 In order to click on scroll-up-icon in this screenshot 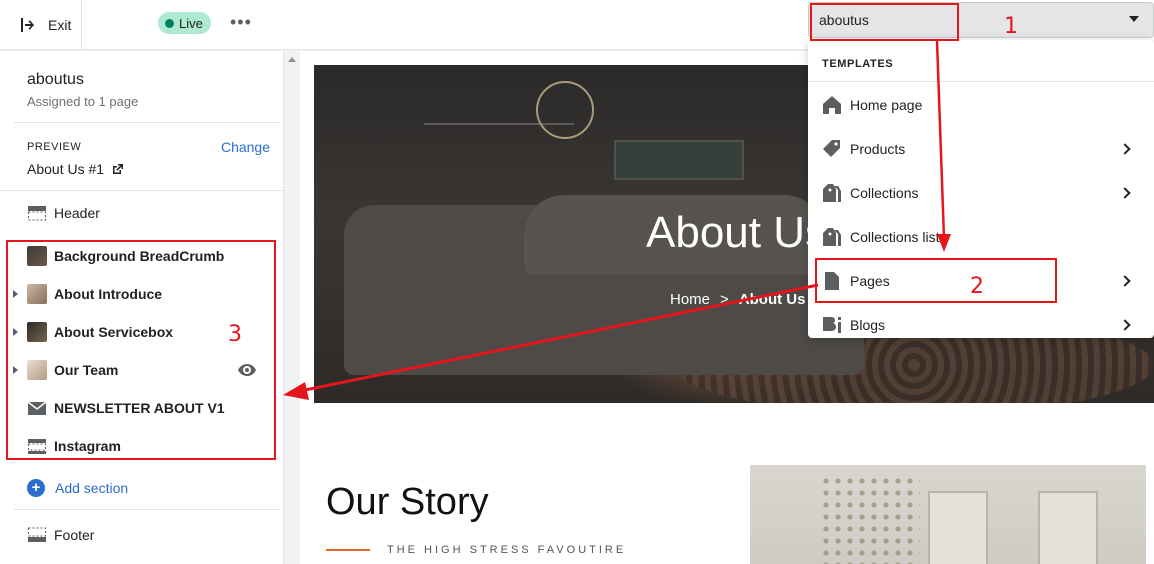, I will do `click(292, 59)`.